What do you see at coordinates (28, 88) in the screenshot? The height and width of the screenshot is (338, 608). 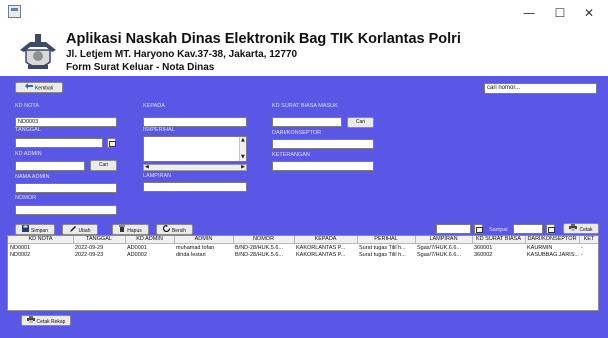 I see `back-arrow-icon` at bounding box center [28, 88].